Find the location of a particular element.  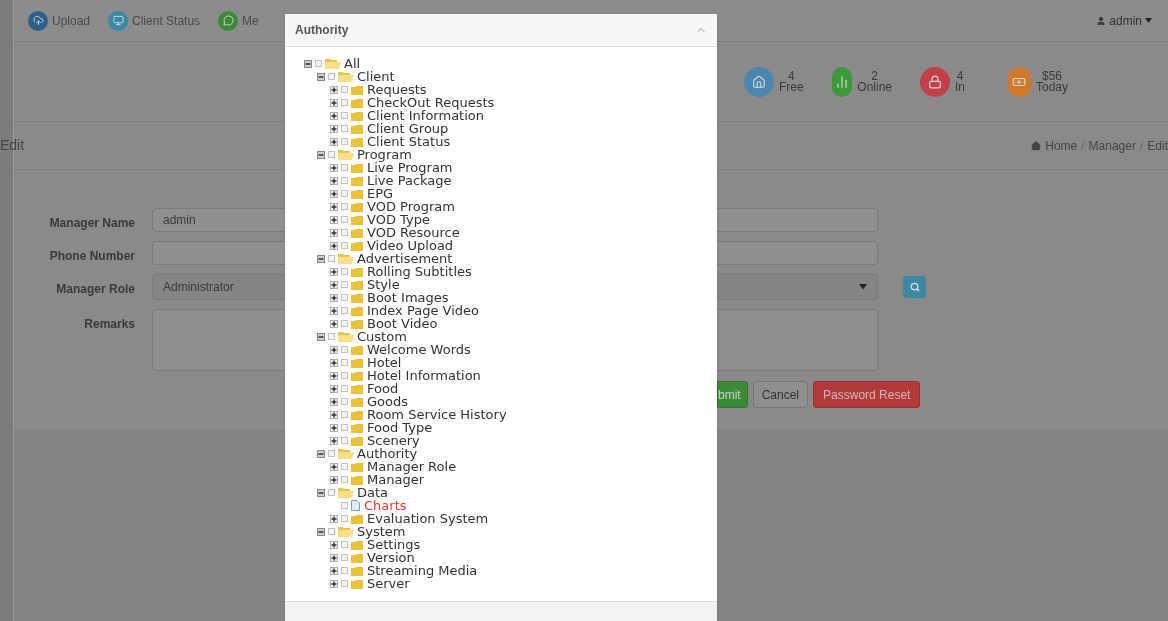

tree-item: Requests is located at coordinates (397, 89).